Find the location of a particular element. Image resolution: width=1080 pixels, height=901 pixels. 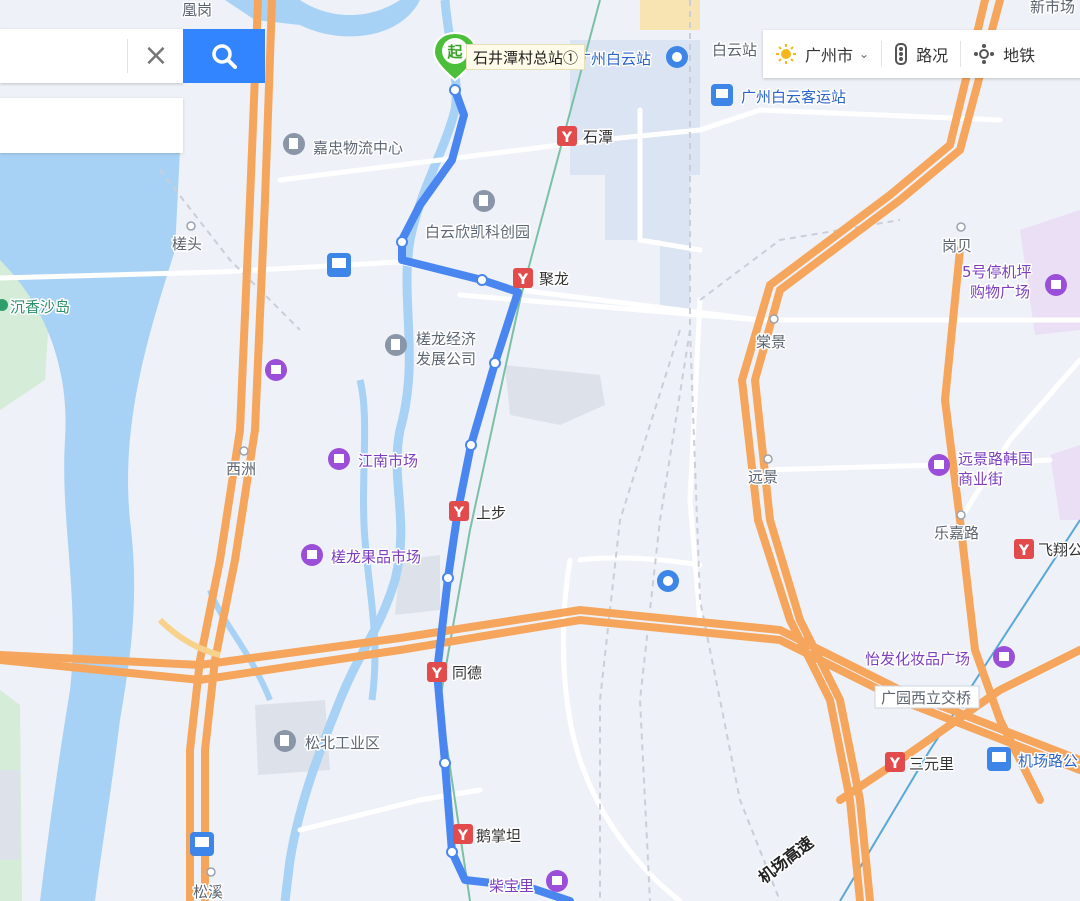

shop-label: 槎龙果品市场 is located at coordinates (376, 557).